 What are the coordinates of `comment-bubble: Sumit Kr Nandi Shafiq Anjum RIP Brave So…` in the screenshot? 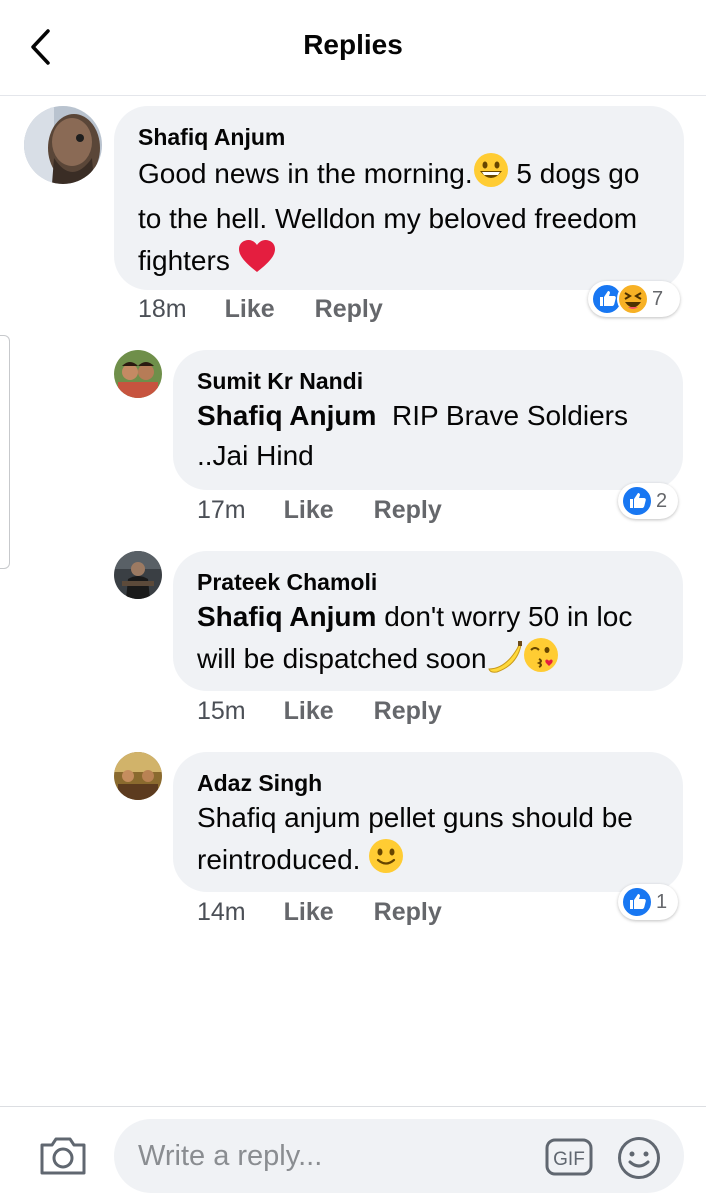 It's located at (428, 420).